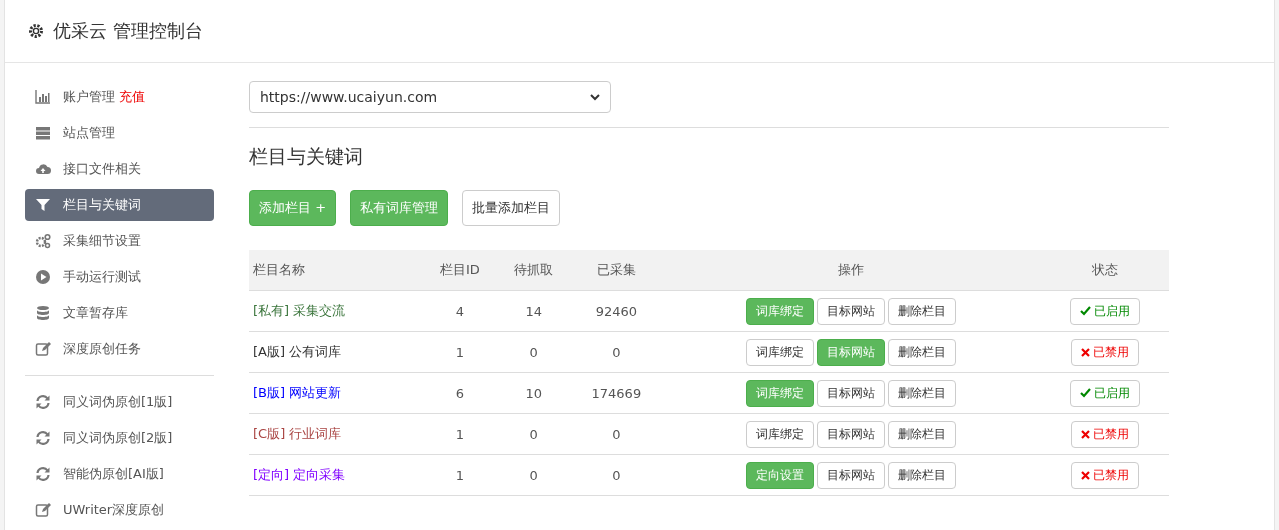  What do you see at coordinates (533, 311) in the screenshot?
I see `table-cell: 14` at bounding box center [533, 311].